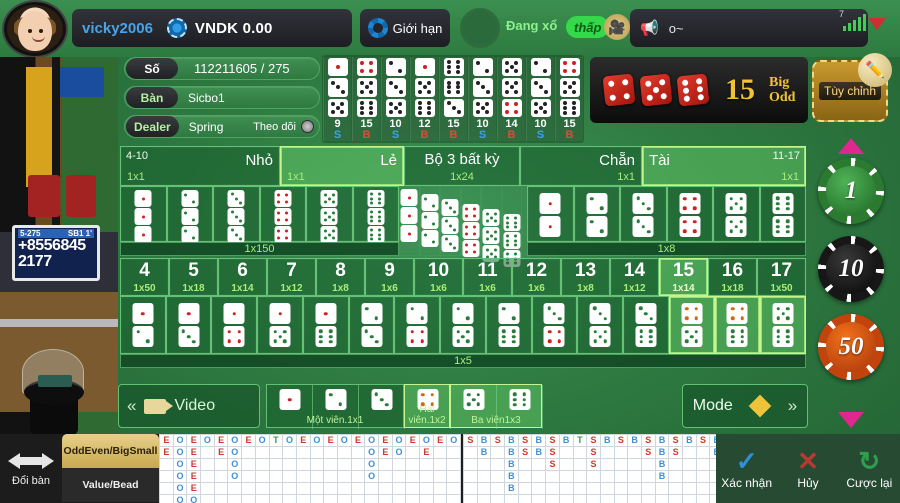 This screenshot has width=900, height=503. Describe the element at coordinates (337, 99) in the screenshot. I see `history-column: 9S` at that location.